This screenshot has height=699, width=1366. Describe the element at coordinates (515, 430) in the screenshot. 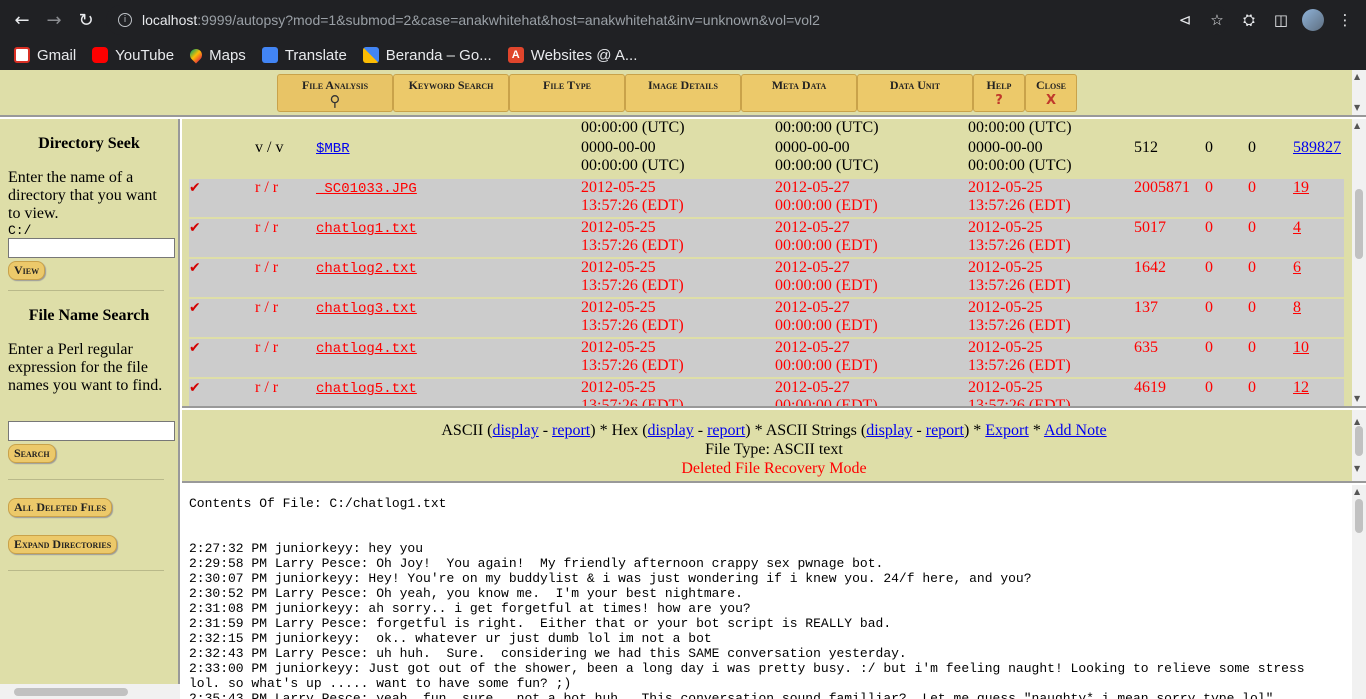

I see `ascii-display-link: display` at that location.